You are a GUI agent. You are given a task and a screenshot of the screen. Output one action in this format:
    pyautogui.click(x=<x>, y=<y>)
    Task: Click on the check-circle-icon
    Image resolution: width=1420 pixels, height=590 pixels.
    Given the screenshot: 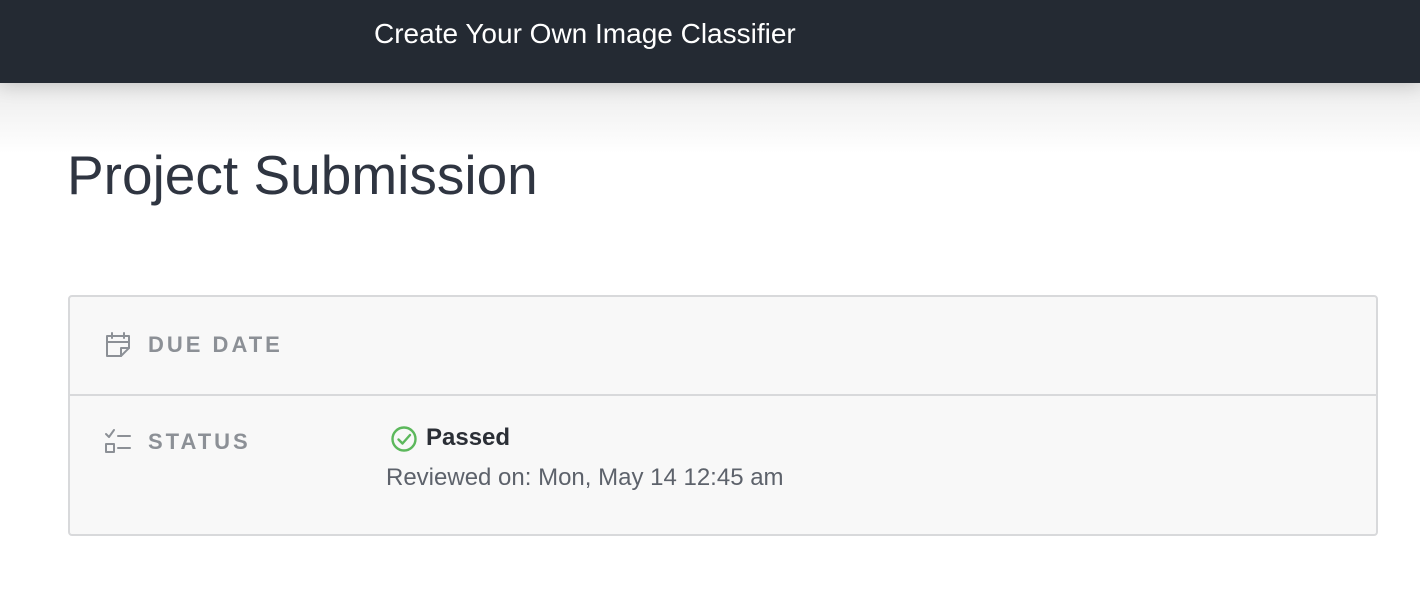 What is the action you would take?
    pyautogui.click(x=404, y=438)
    